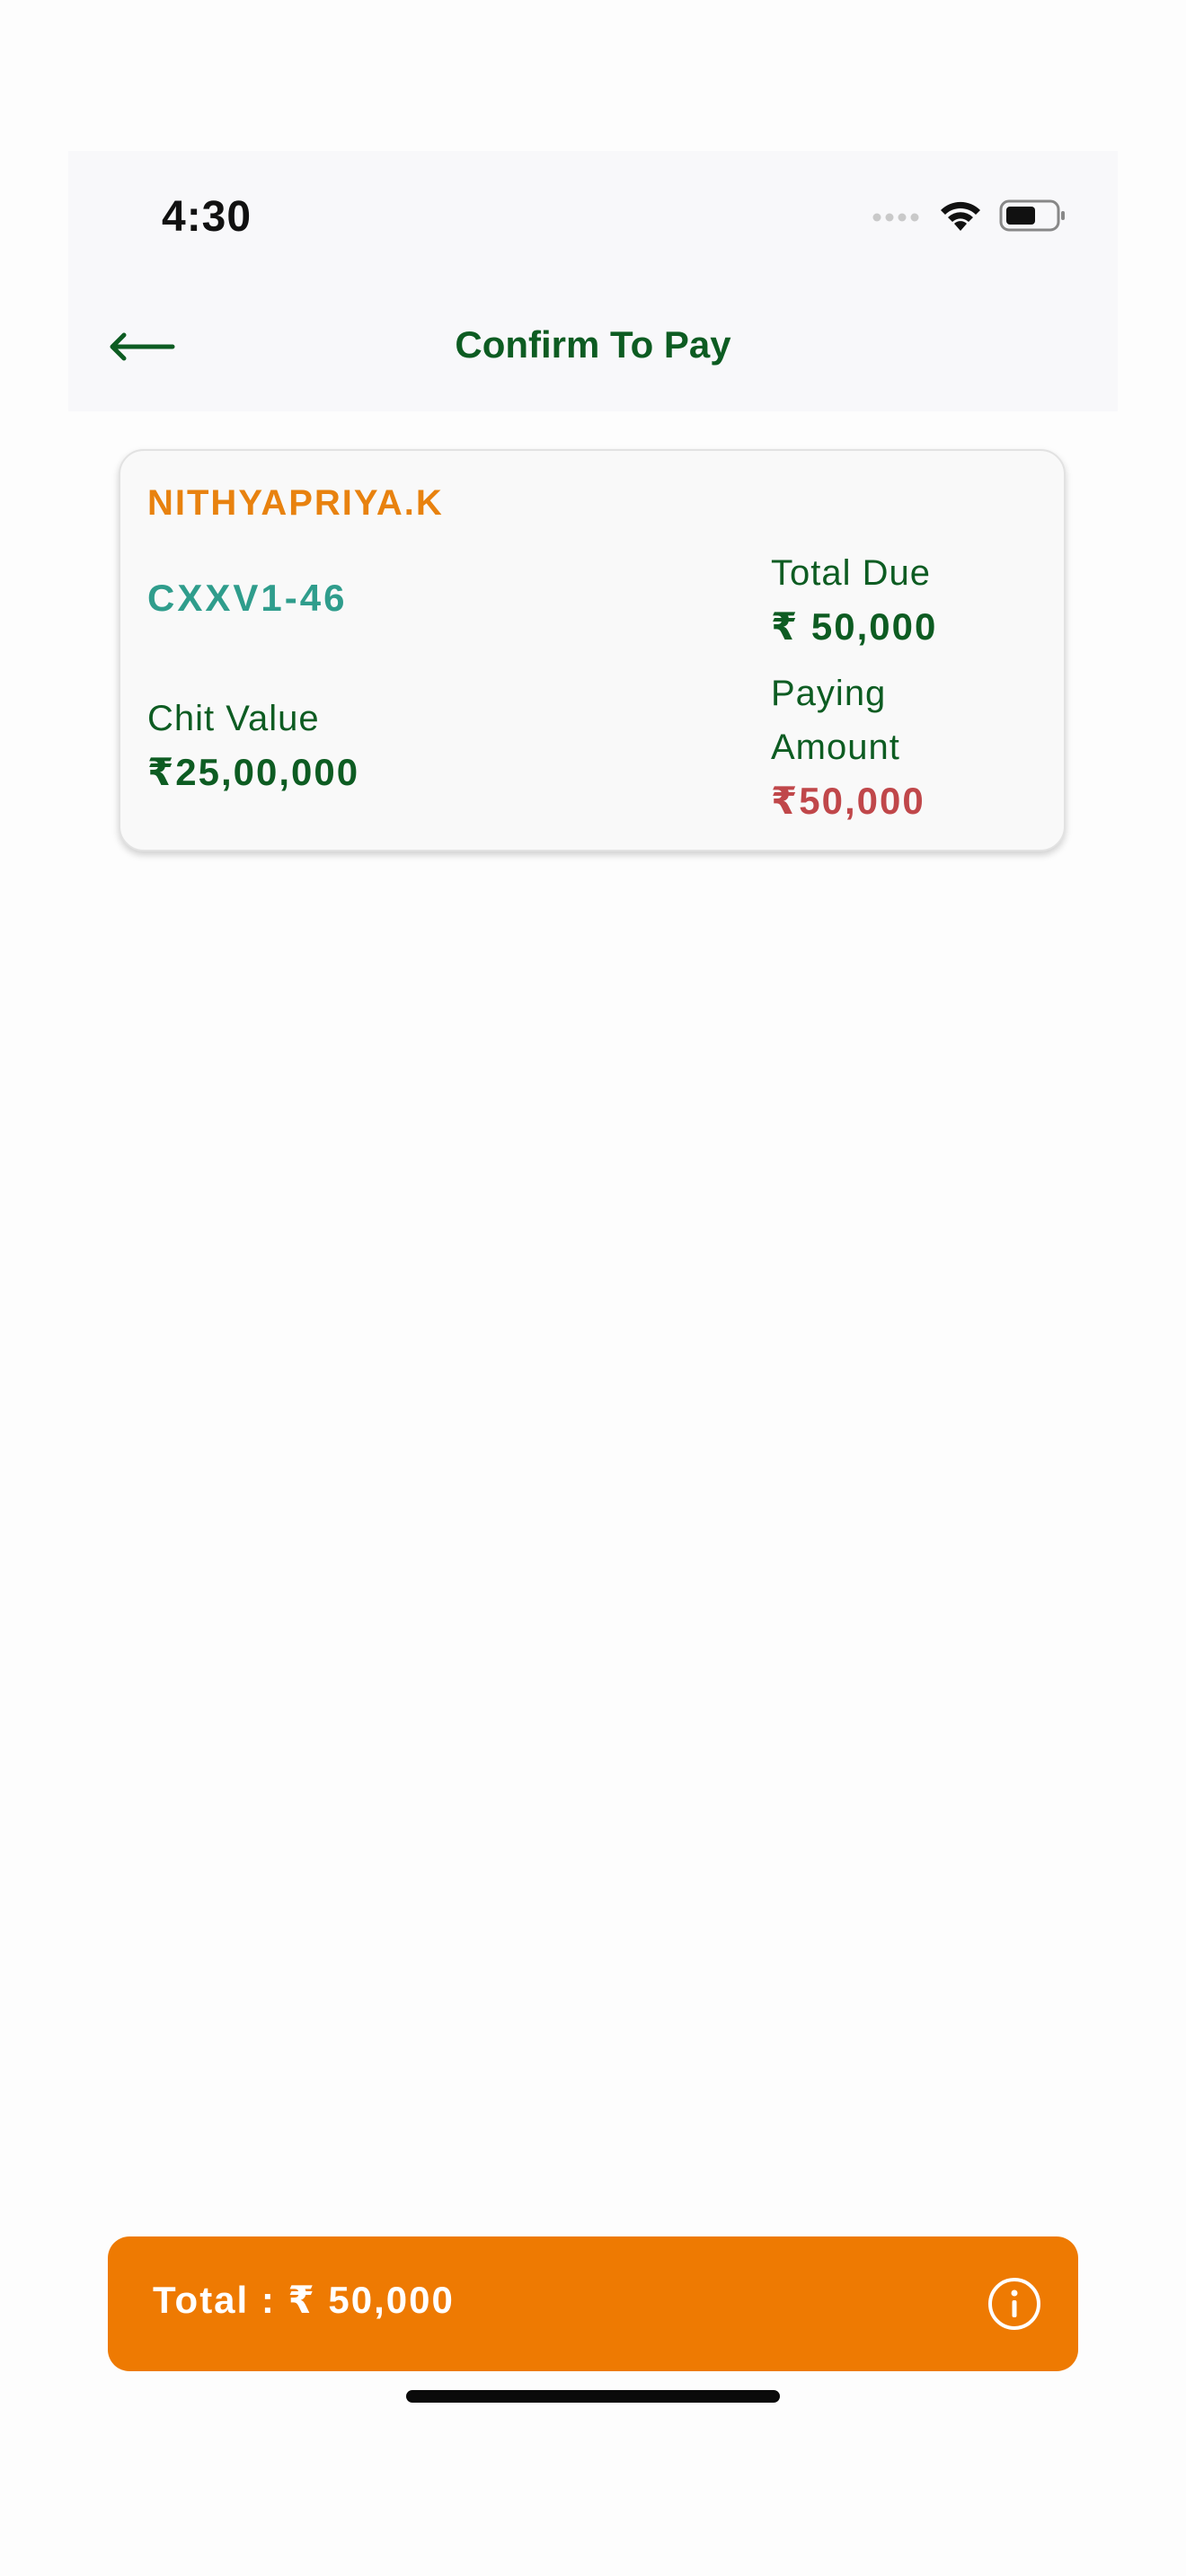  Describe the element at coordinates (593, 2303) in the screenshot. I see `total-pay-bar: Total : ₹ 50,000` at that location.